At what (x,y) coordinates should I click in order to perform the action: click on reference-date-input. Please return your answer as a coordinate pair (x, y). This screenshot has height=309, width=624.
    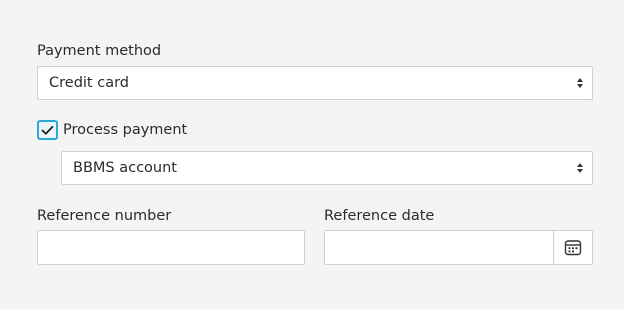
    Looking at the image, I should click on (439, 247).